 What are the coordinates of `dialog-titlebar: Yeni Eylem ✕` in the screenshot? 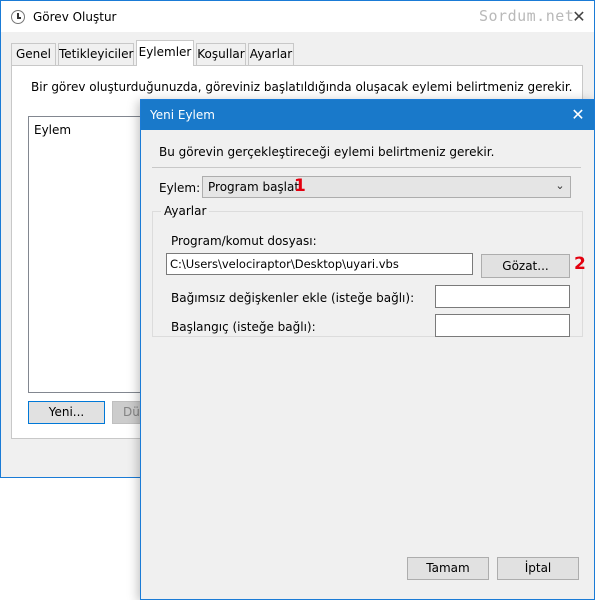 It's located at (367, 115).